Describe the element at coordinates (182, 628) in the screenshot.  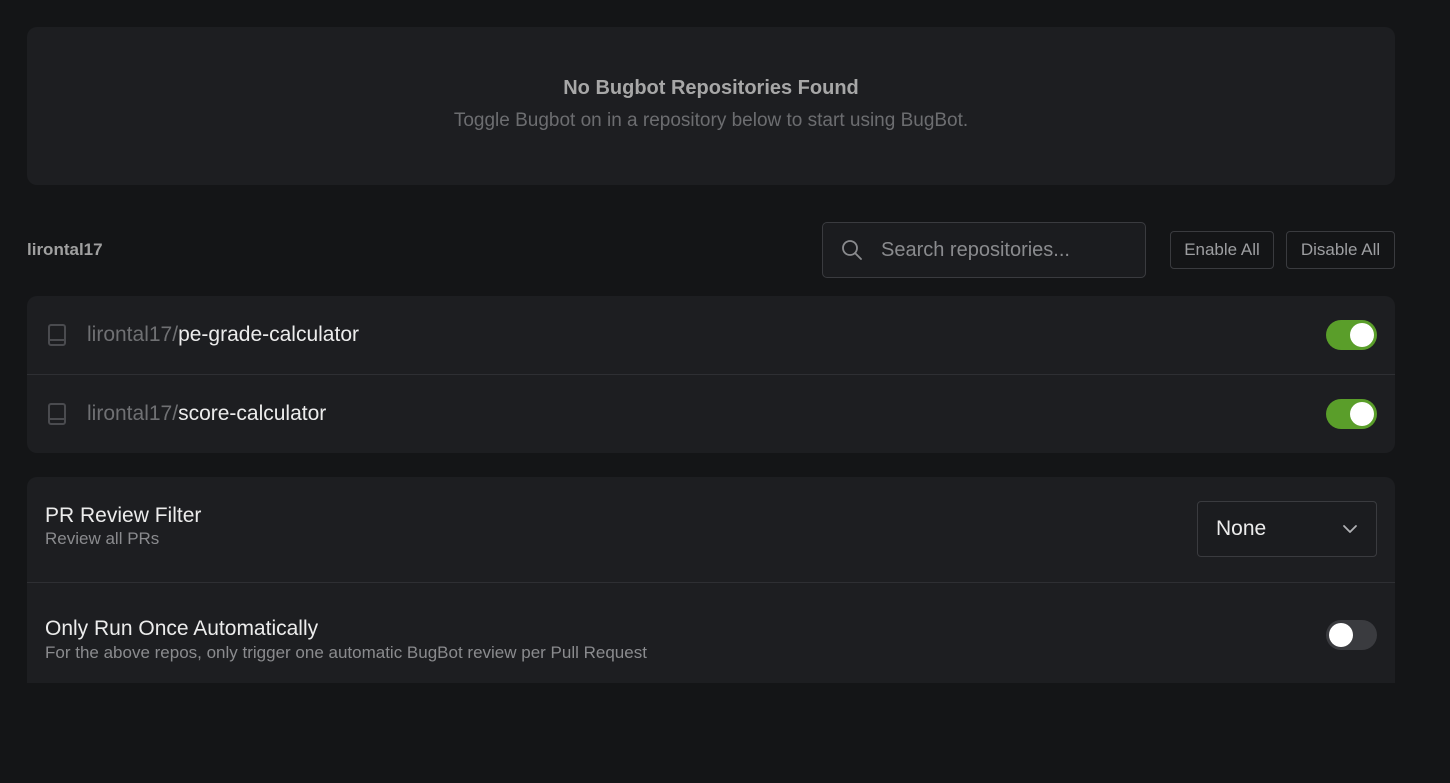
I see `run-once-title: Only Run Once Automatically` at that location.